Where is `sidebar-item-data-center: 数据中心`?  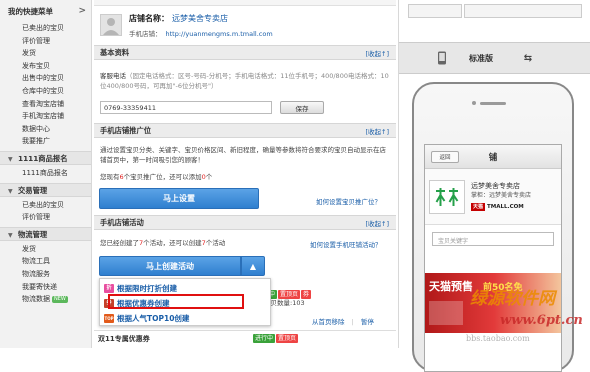 sidebar-item-data-center: 数据中心 is located at coordinates (45, 129).